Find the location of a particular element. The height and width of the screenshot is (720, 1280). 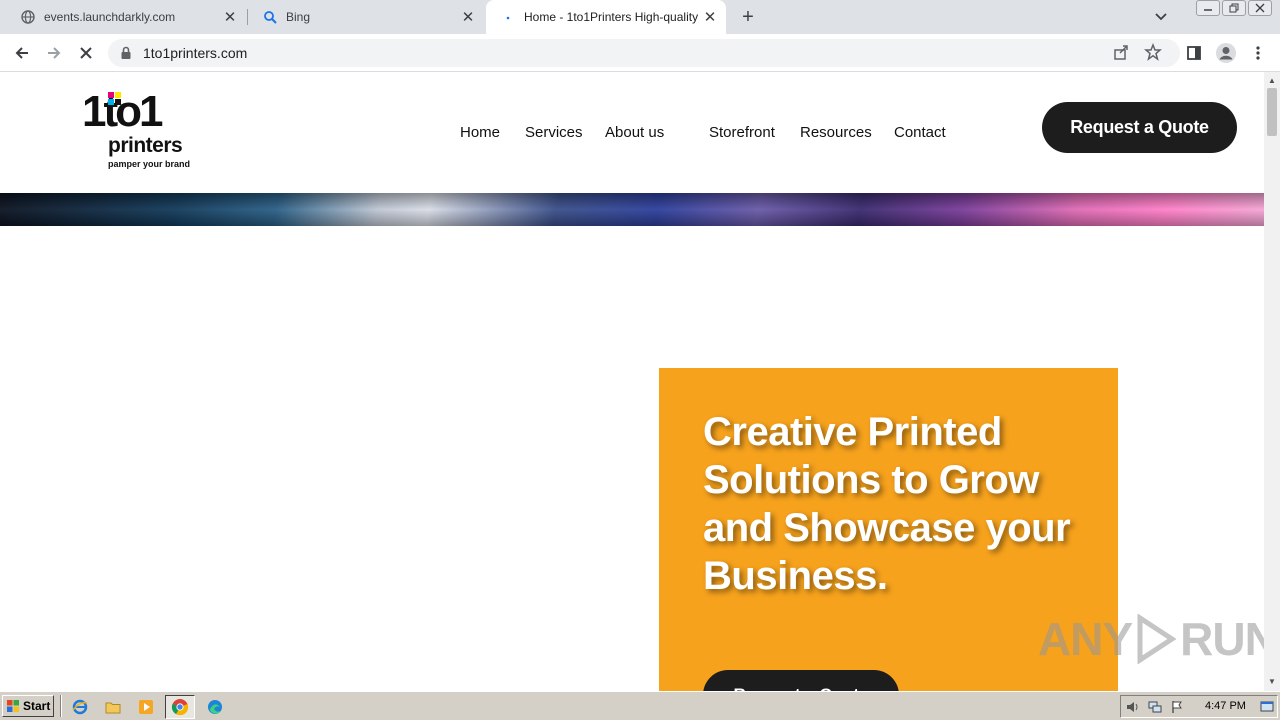

restore-icon is located at coordinates (1234, 8).